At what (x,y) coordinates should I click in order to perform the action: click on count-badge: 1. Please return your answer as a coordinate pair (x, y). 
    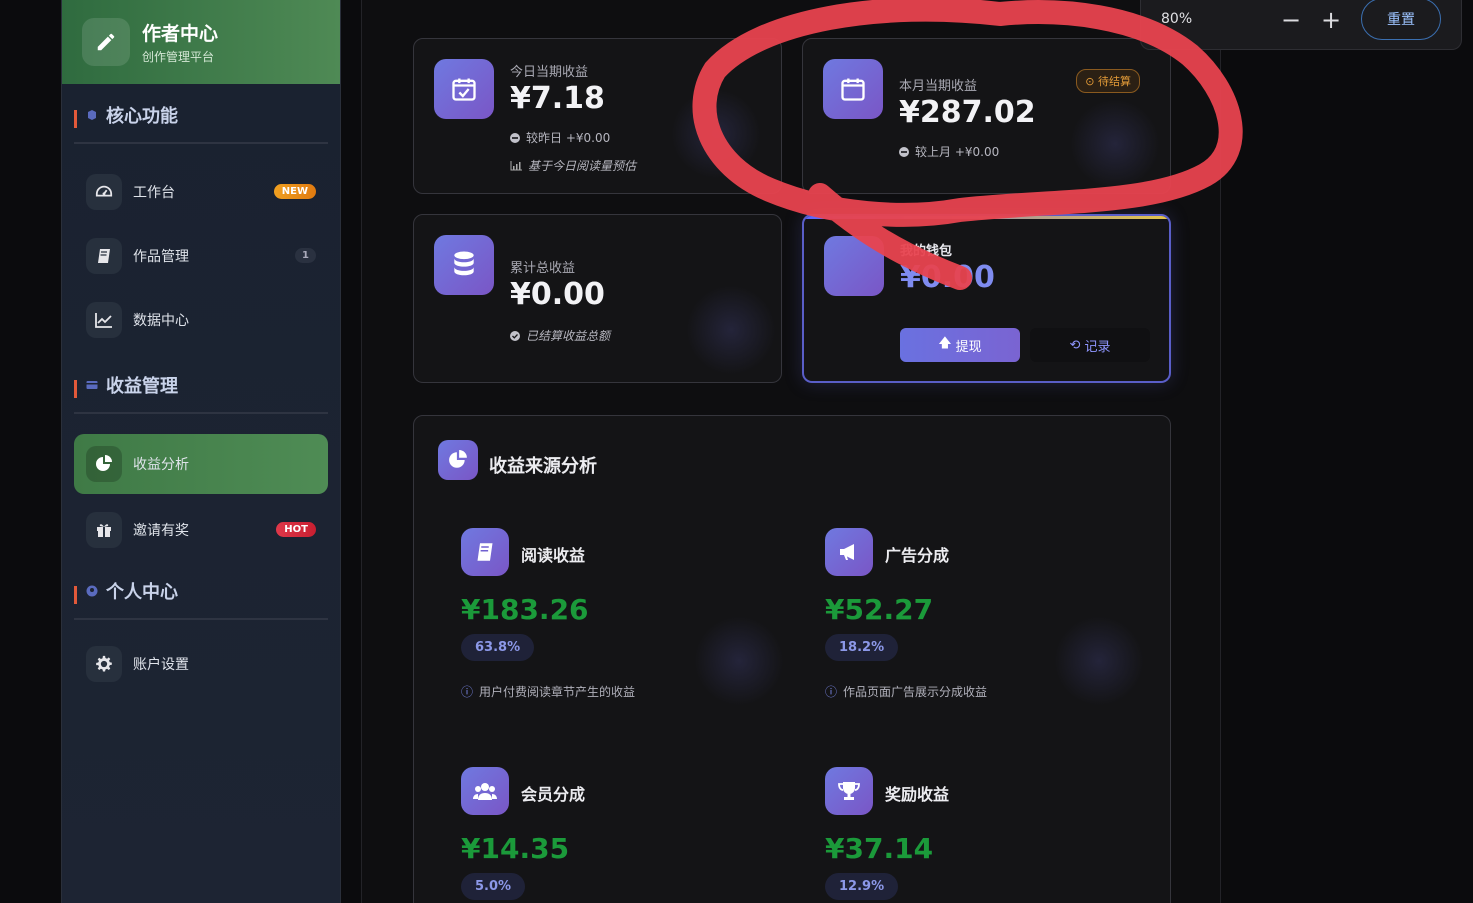
    Looking at the image, I should click on (305, 255).